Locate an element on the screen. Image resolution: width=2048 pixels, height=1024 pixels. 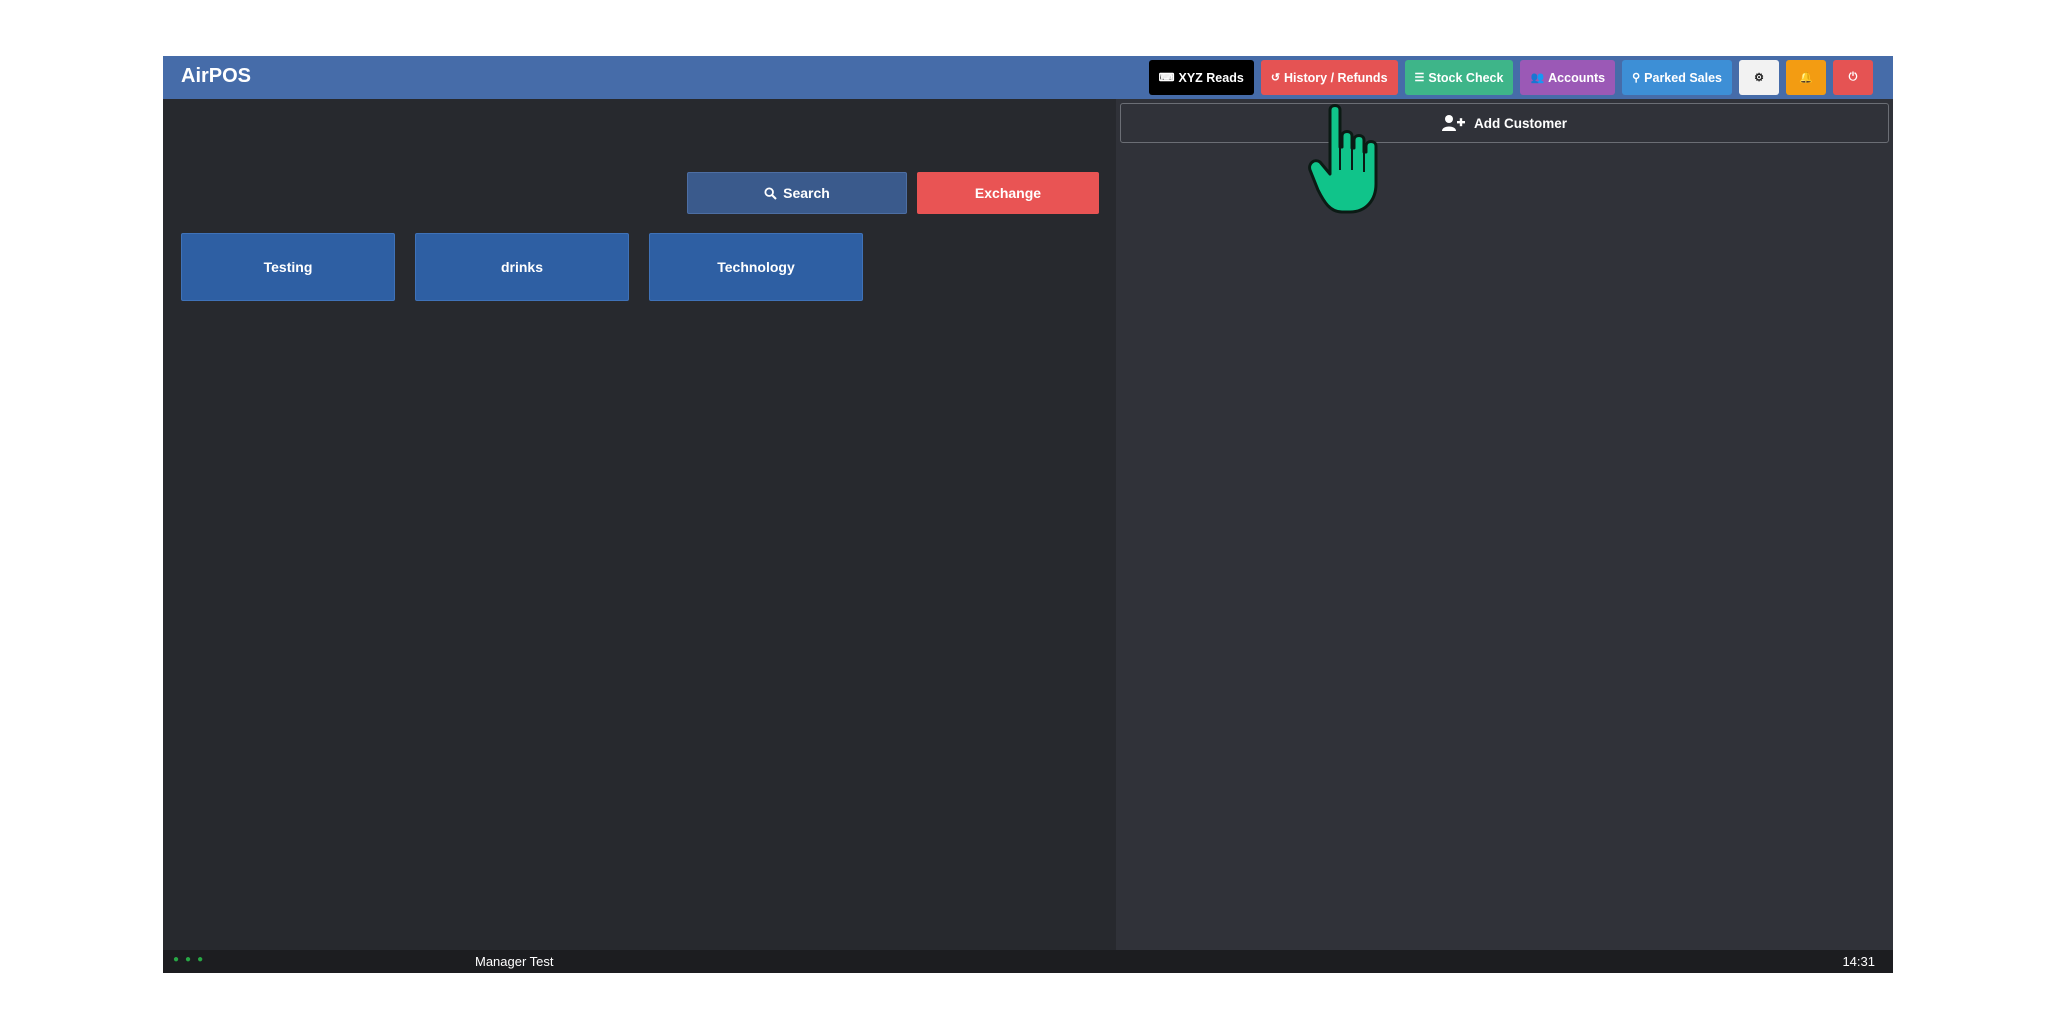
users-icon: 👥 is located at coordinates (1537, 78).